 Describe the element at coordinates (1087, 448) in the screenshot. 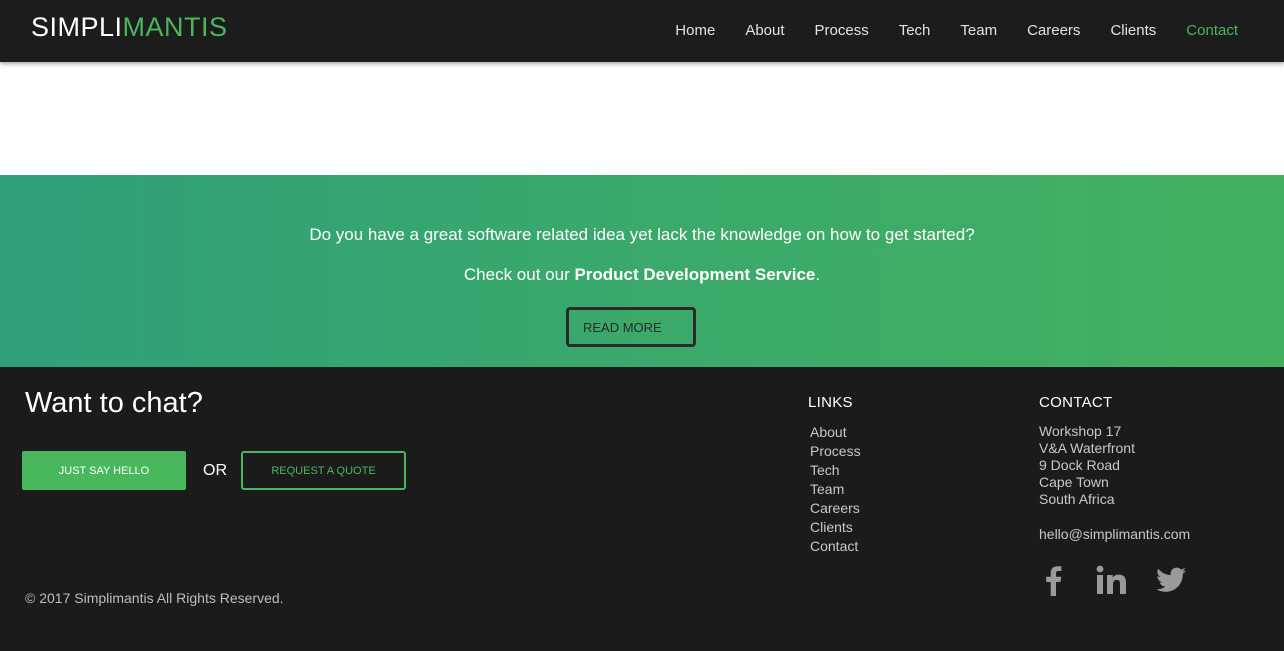

I see `address-line: V&A Waterfront` at that location.